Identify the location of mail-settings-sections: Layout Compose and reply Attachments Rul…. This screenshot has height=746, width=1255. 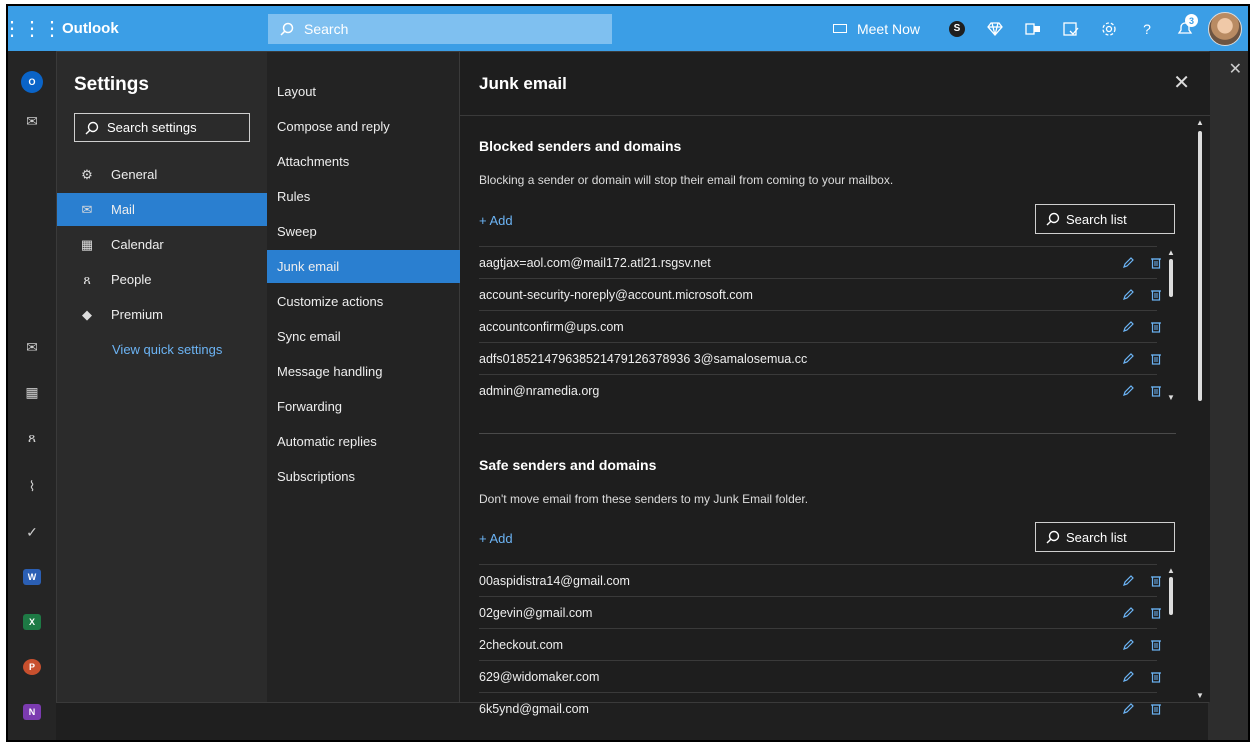
(363, 377).